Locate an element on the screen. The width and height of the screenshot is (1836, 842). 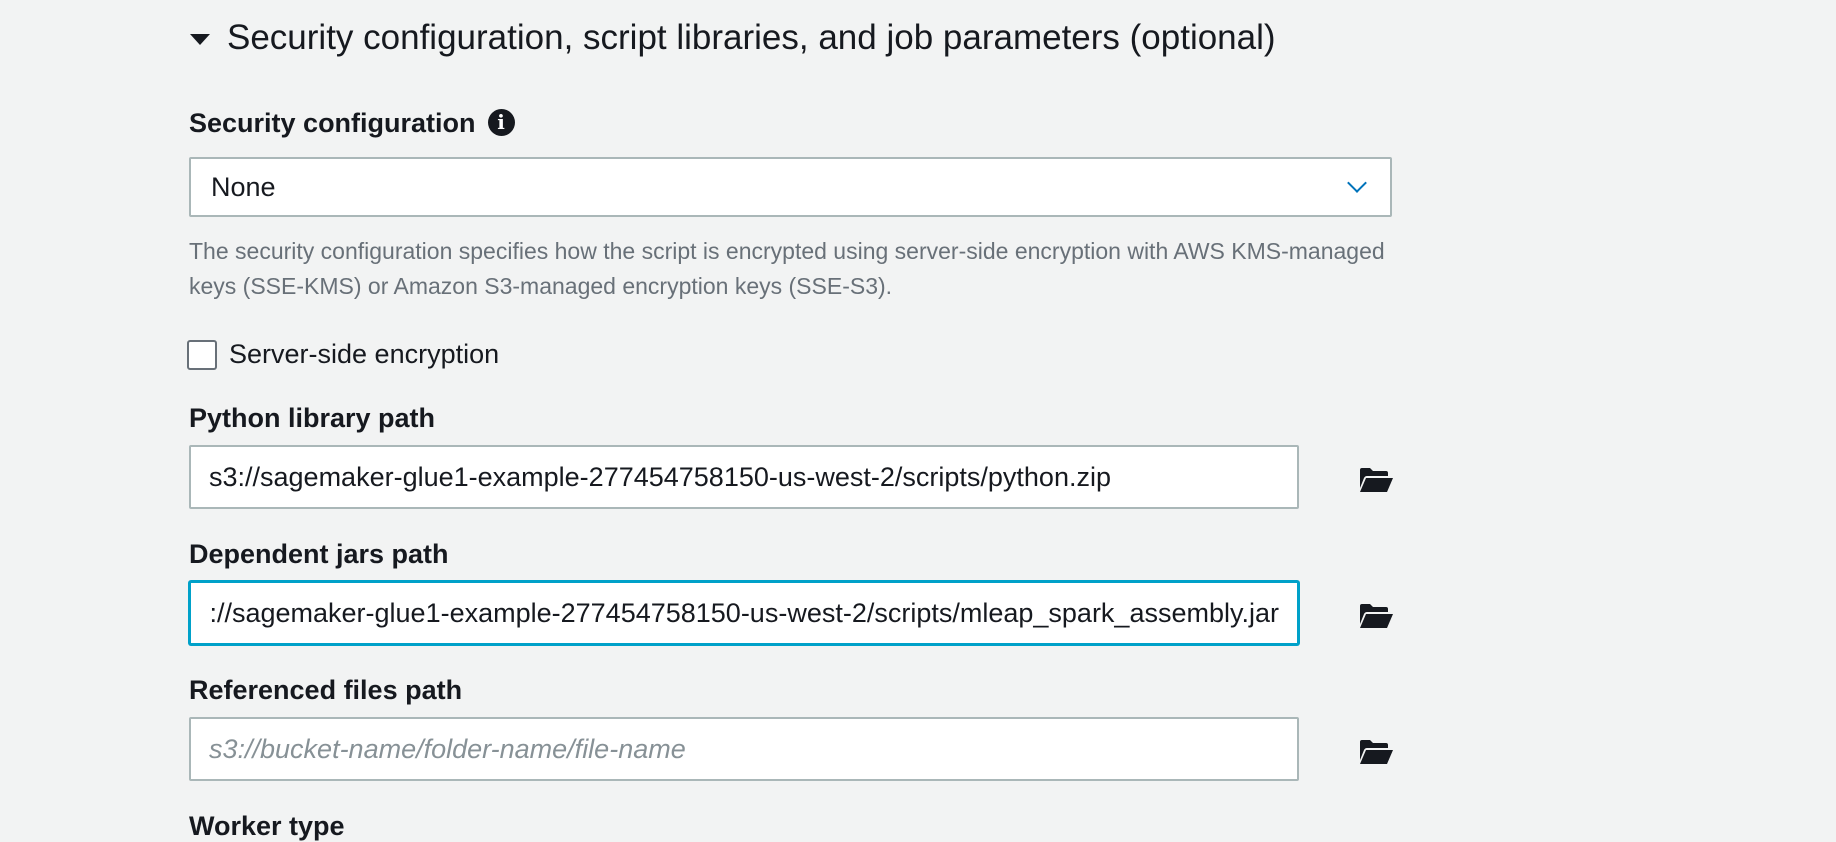
info-icon: i is located at coordinates (501, 123).